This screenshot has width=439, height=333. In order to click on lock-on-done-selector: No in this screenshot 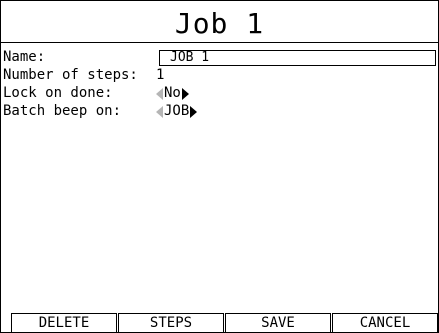, I will do `click(172, 93)`.